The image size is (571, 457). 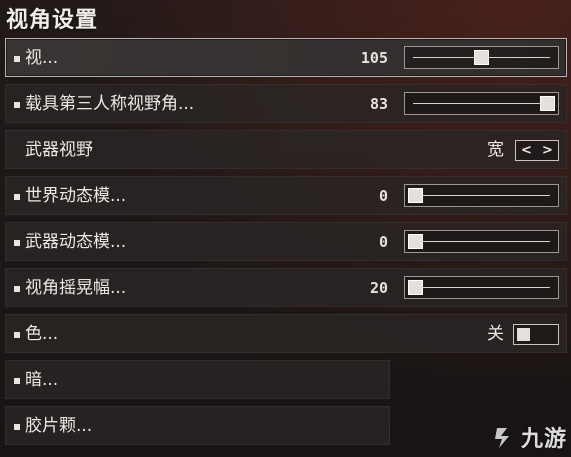 What do you see at coordinates (59, 150) in the screenshot?
I see `setting-label: 武器视野` at bounding box center [59, 150].